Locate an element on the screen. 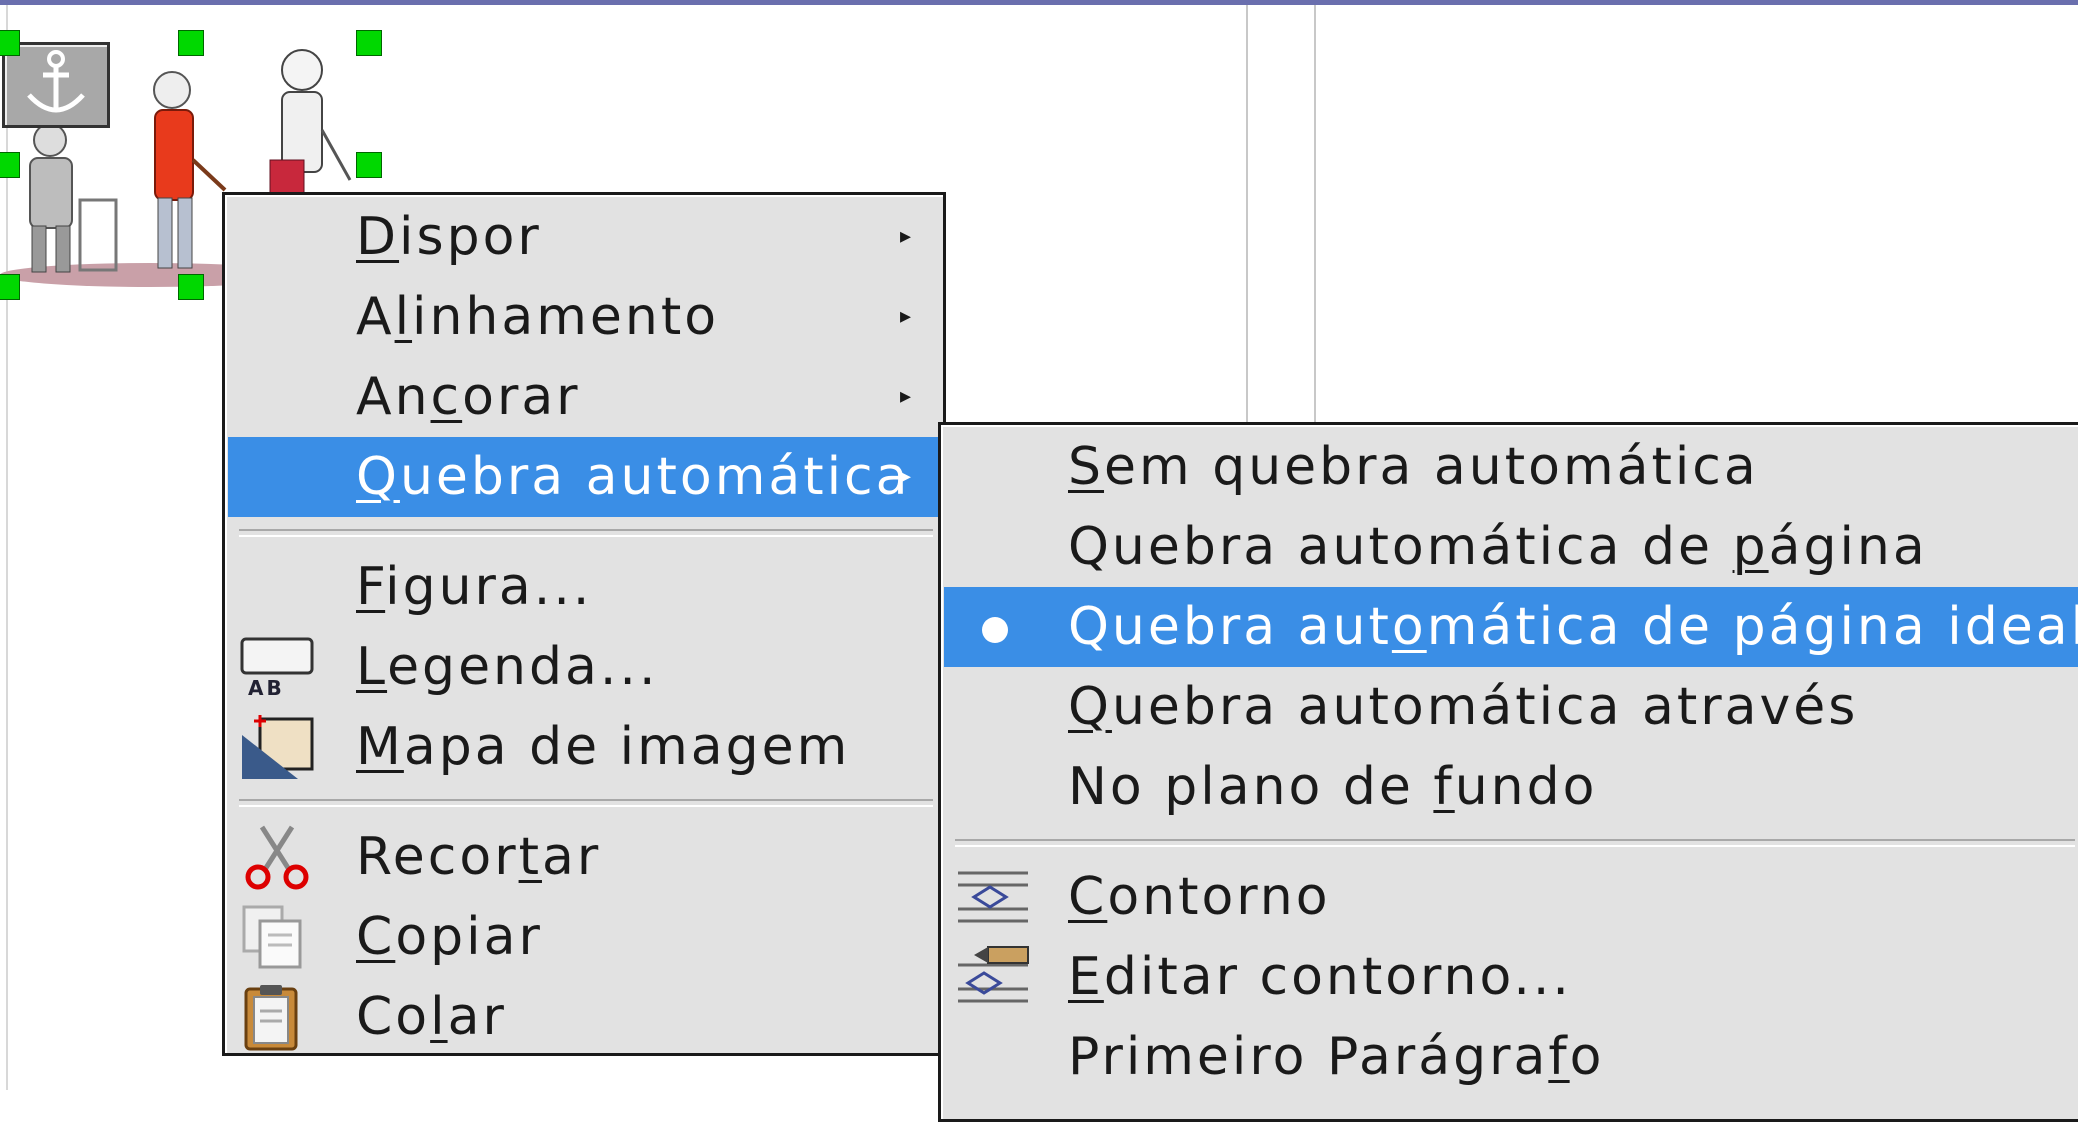 This screenshot has height=1122, width=2078. menu-item-quebra-automatica-de-pagina-ideal: Quebra automática de página ideal is located at coordinates (1511, 627).